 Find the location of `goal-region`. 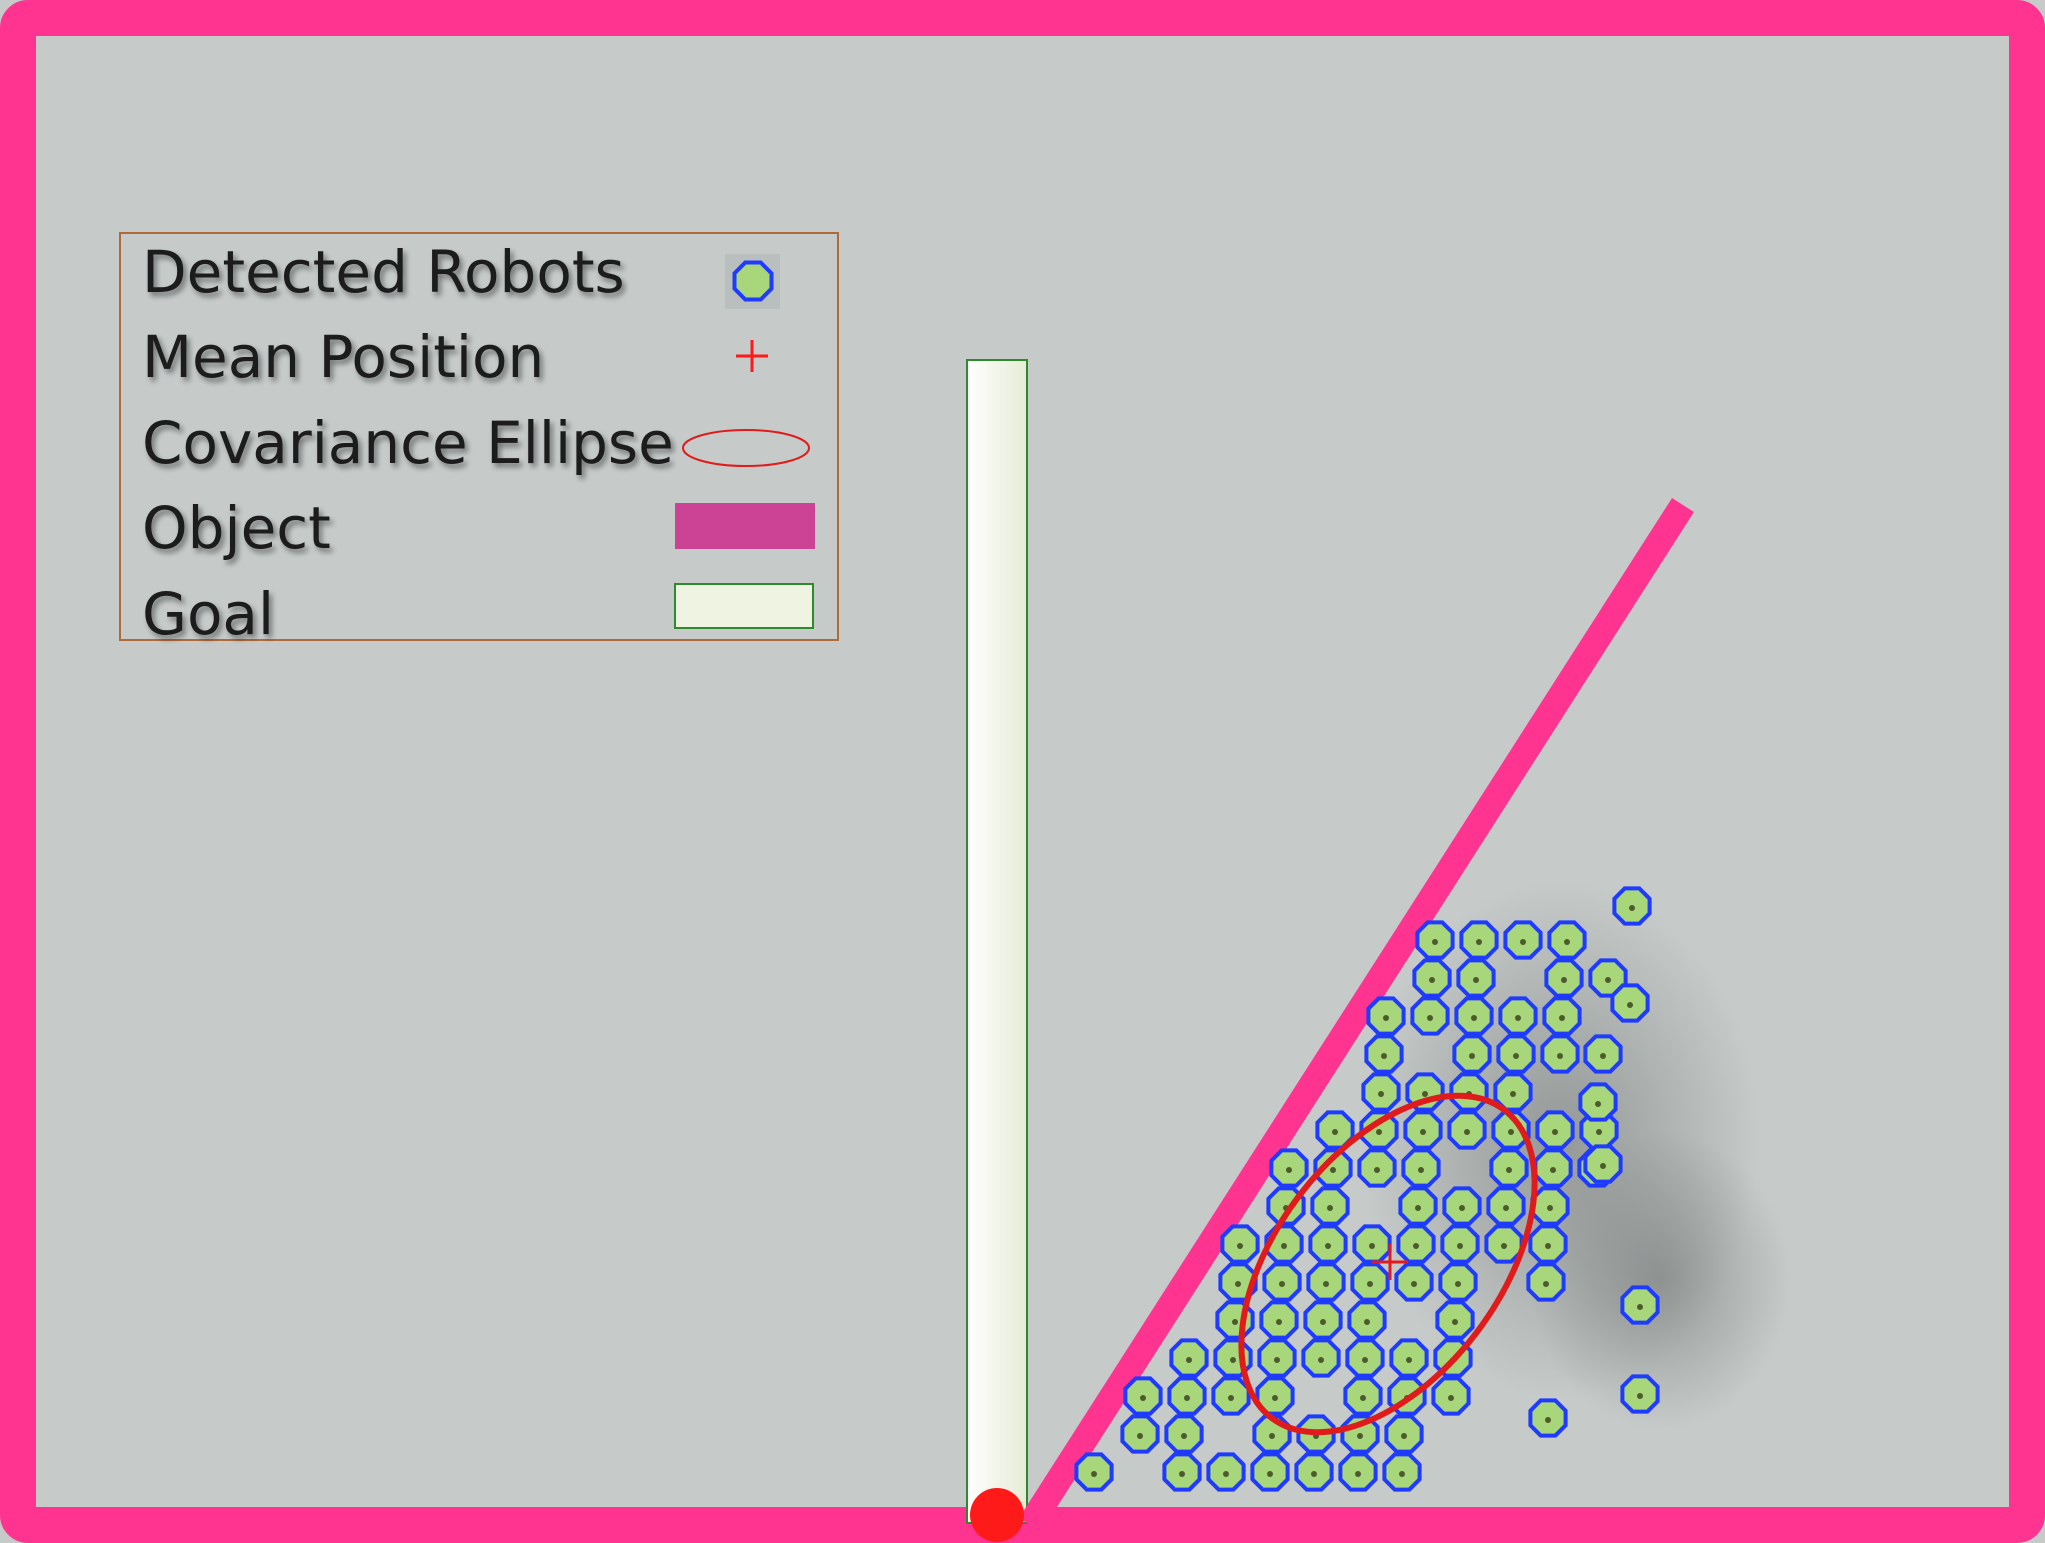

goal-region is located at coordinates (997, 941).